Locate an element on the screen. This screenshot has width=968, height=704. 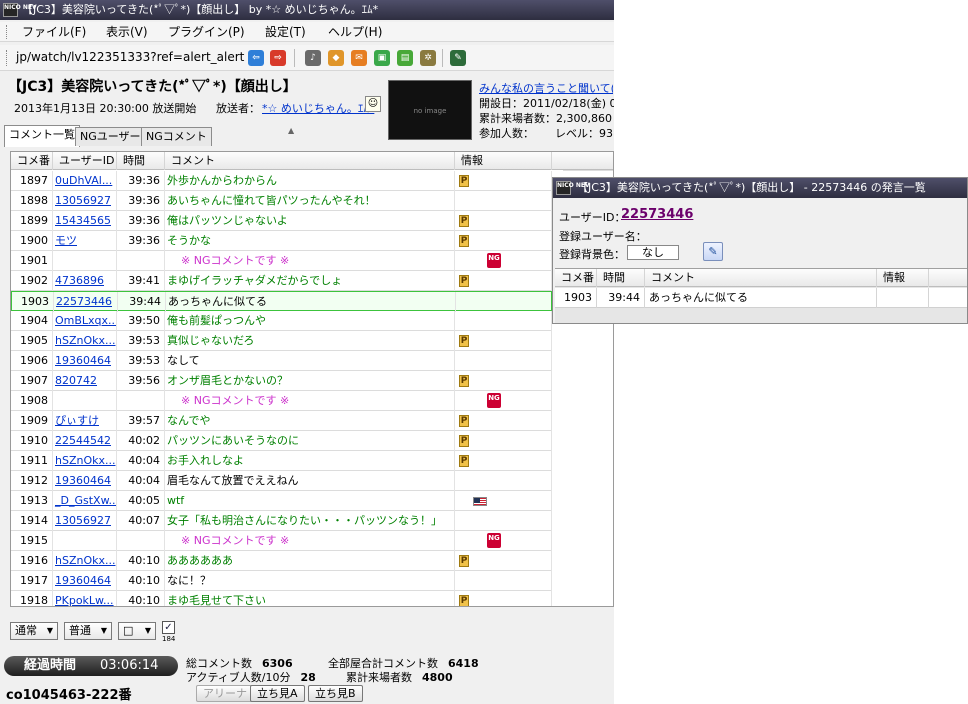
tab-ng-comment: NGコメント is located at coordinates (176, 136).